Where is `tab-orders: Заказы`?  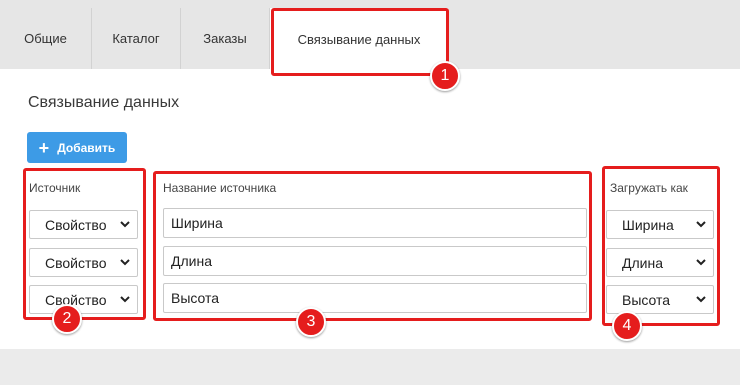
tab-orders: Заказы is located at coordinates (225, 38).